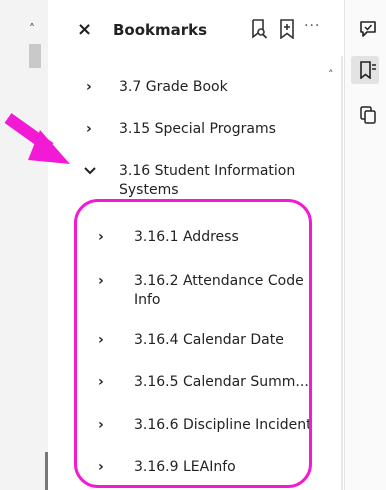 Image resolution: width=386 pixels, height=490 pixels. I want to click on panel-header: × Bookmarks ···, so click(201, 28).